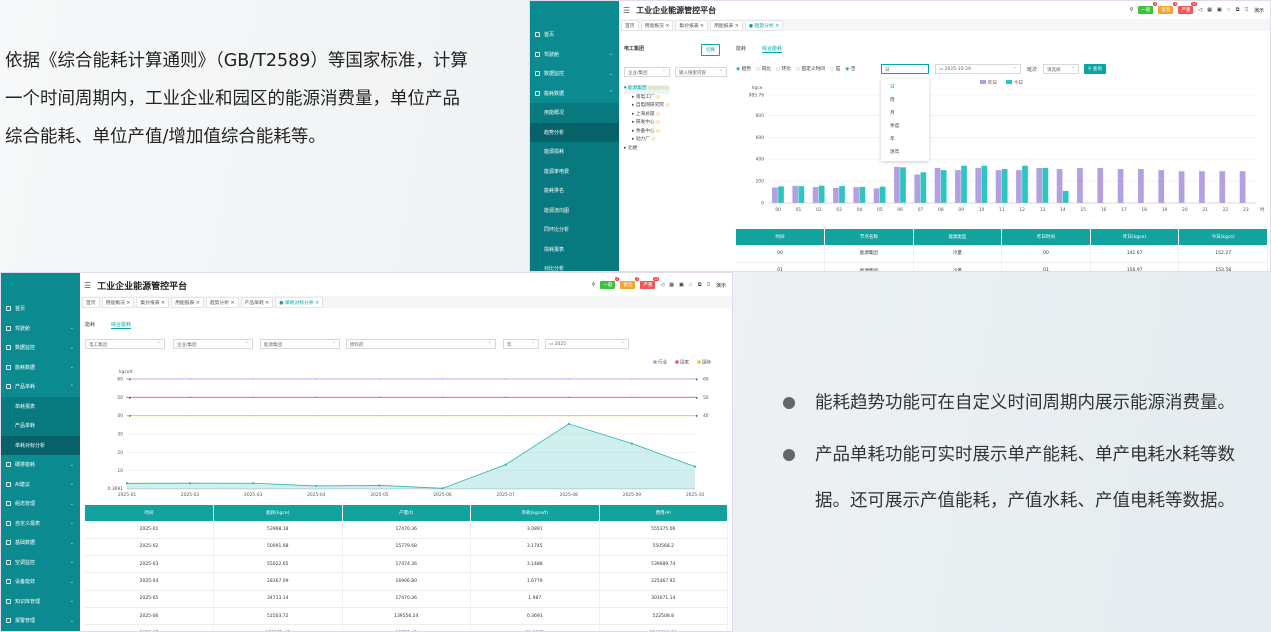 The height and width of the screenshot is (632, 1271). Describe the element at coordinates (662, 285) in the screenshot. I see `sound-icon: ◁` at that location.